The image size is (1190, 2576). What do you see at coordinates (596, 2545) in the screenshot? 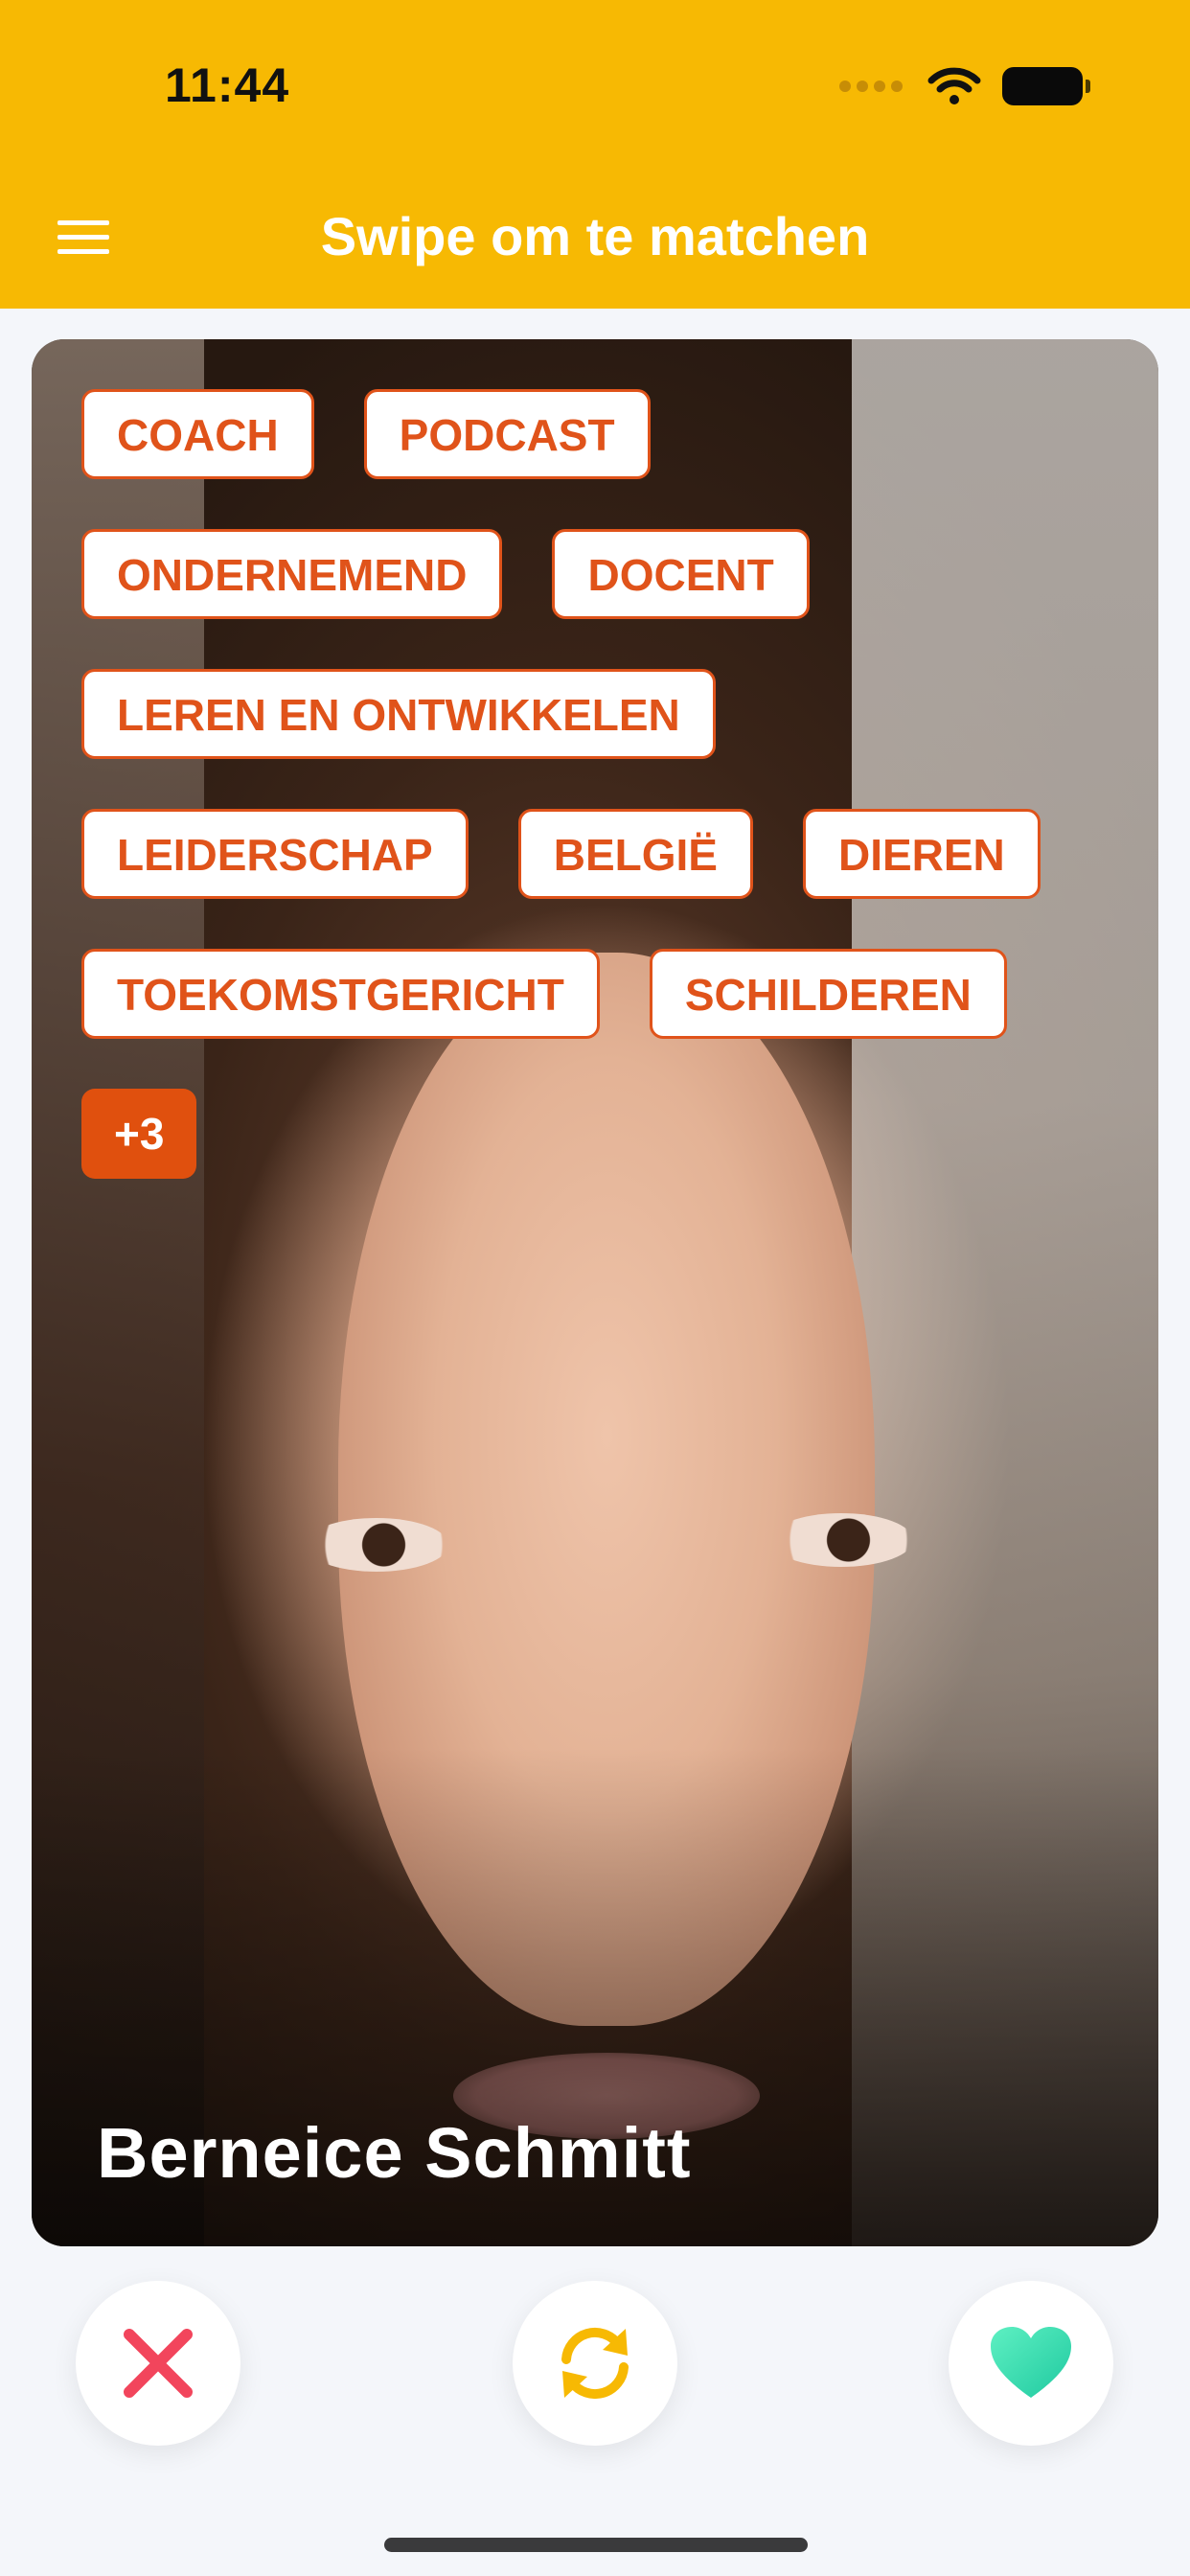
I see `home-indicator` at bounding box center [596, 2545].